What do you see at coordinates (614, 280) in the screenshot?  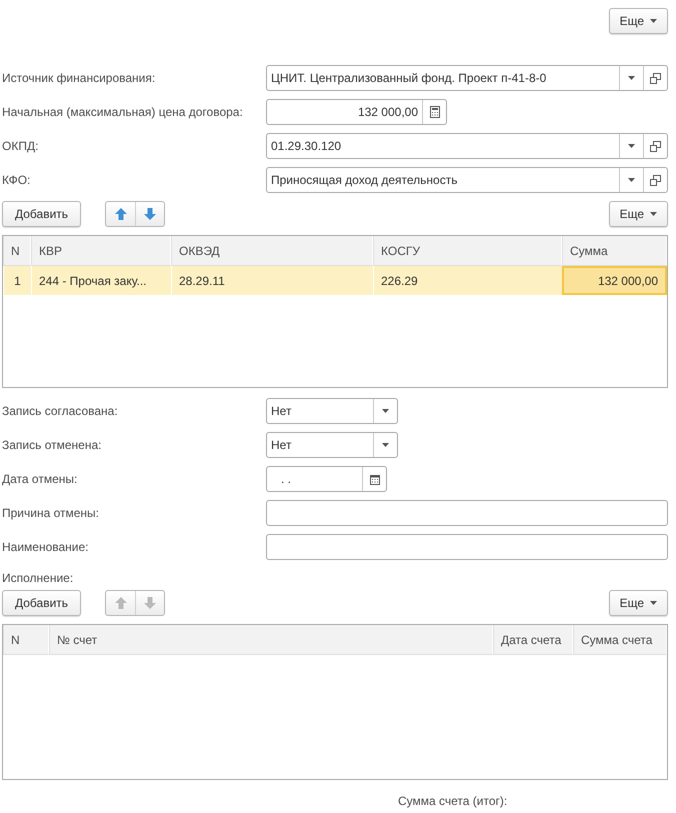 I see `table-cell: 132 000,00` at bounding box center [614, 280].